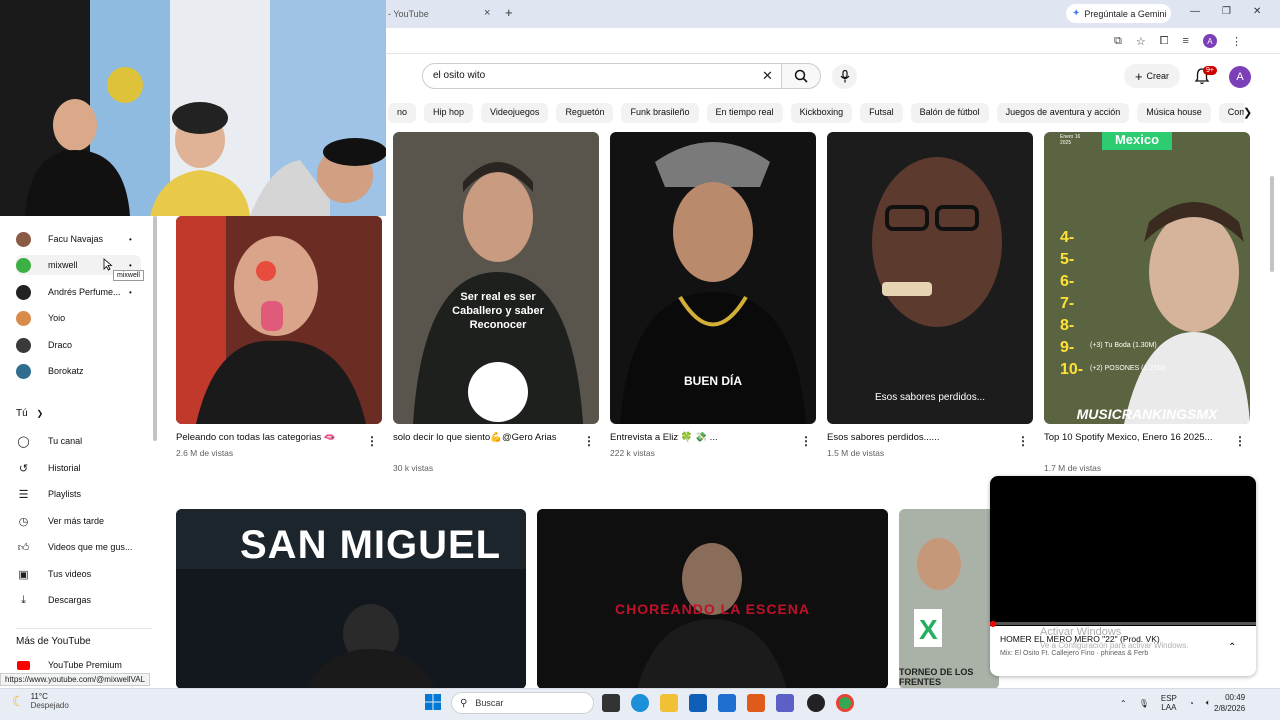  I want to click on outlook-icon, so click(727, 703).